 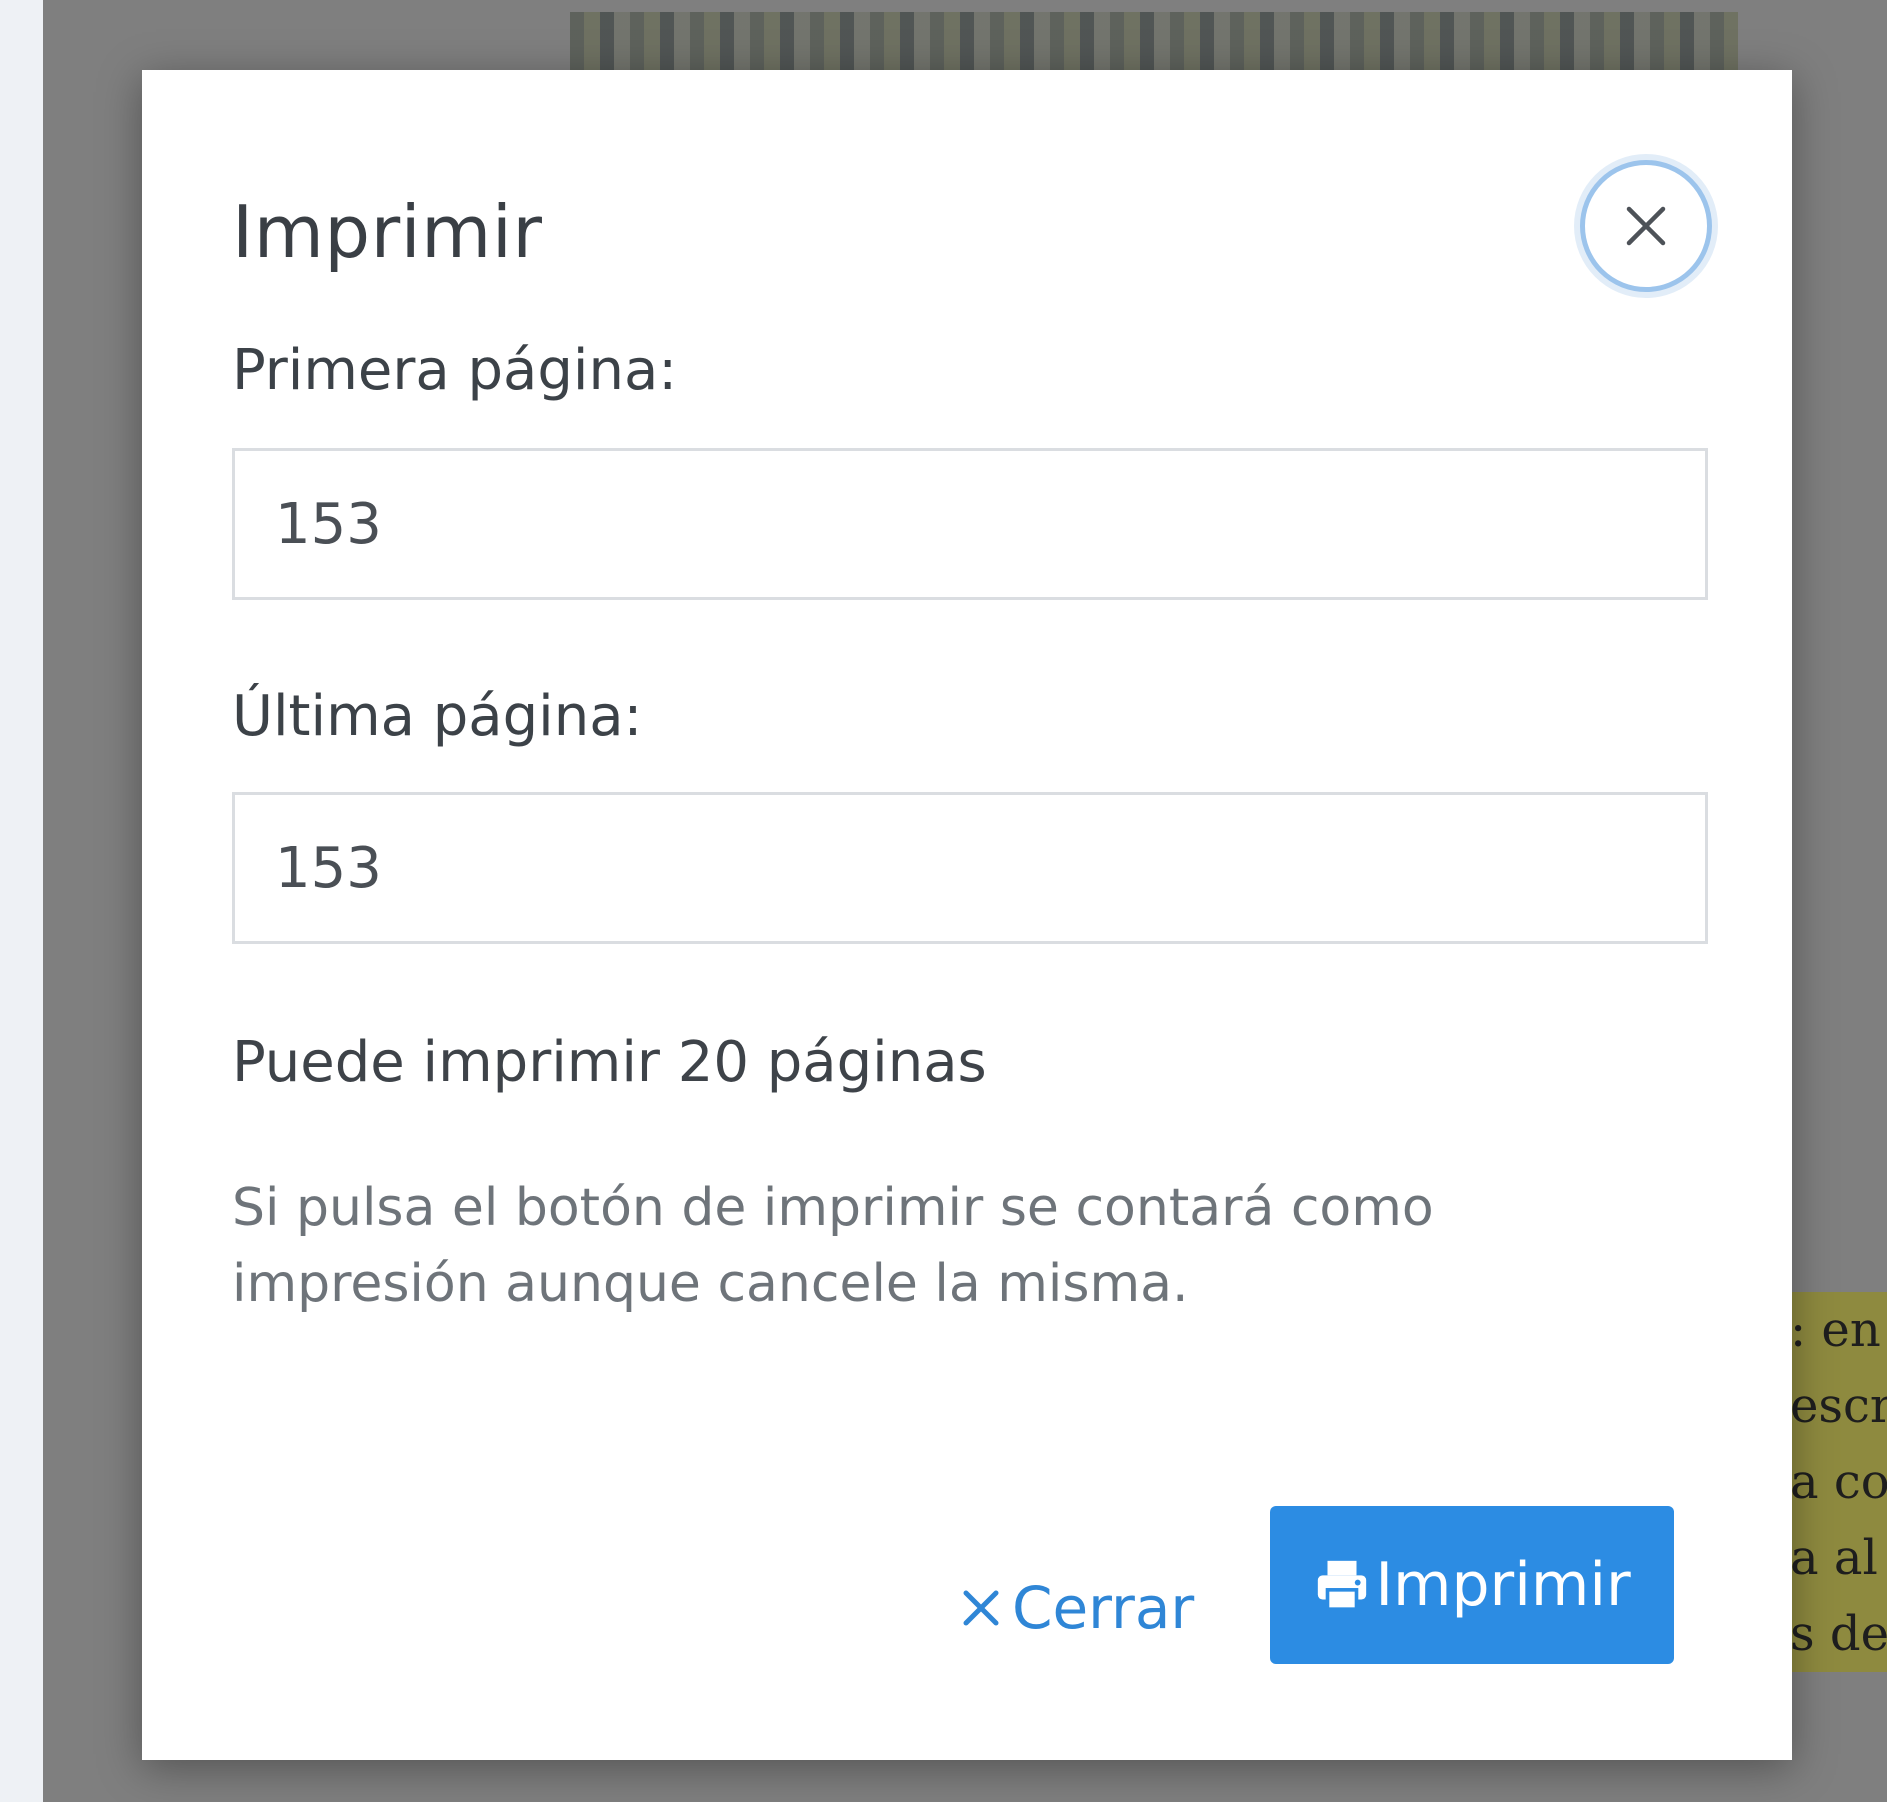 I want to click on page-text-line: a co, so click(x=1838, y=1482).